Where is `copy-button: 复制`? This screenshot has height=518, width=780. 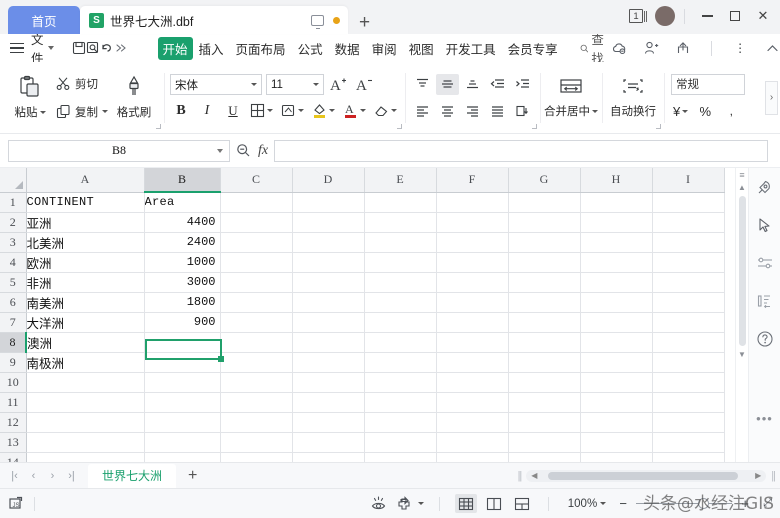 copy-button: 复制 is located at coordinates (82, 112).